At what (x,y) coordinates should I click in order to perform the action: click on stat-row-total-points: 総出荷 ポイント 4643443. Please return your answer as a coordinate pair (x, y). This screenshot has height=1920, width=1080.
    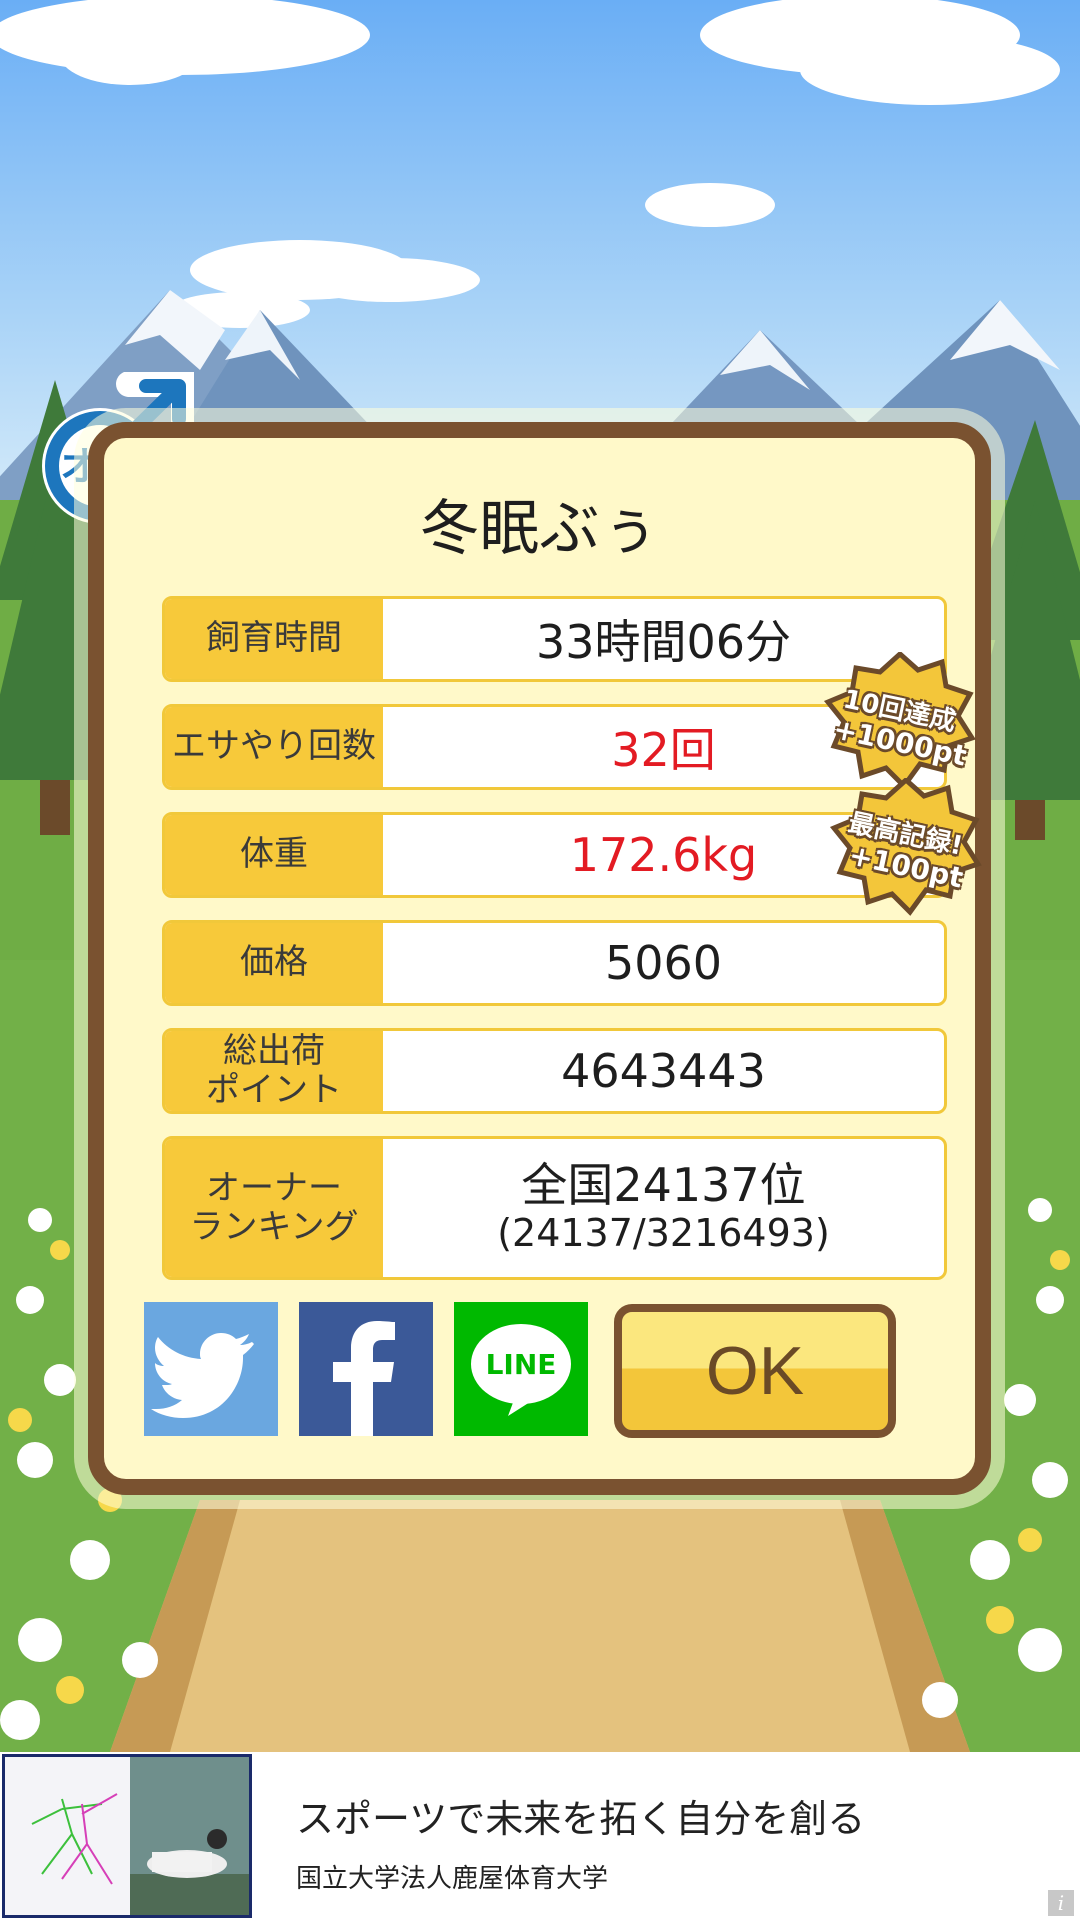
    Looking at the image, I should click on (554, 1071).